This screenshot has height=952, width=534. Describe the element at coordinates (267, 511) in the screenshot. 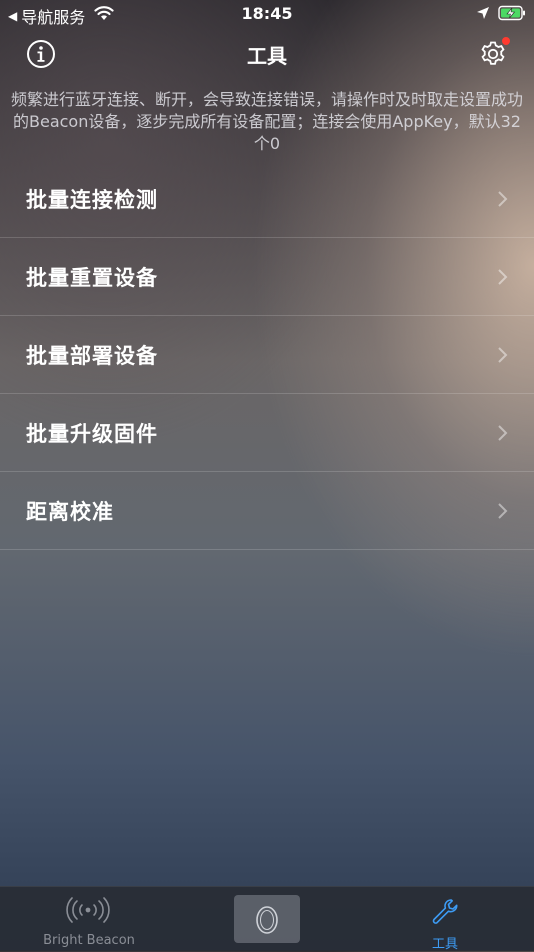

I see `menu-item-distance-calibration: 距离校准` at that location.